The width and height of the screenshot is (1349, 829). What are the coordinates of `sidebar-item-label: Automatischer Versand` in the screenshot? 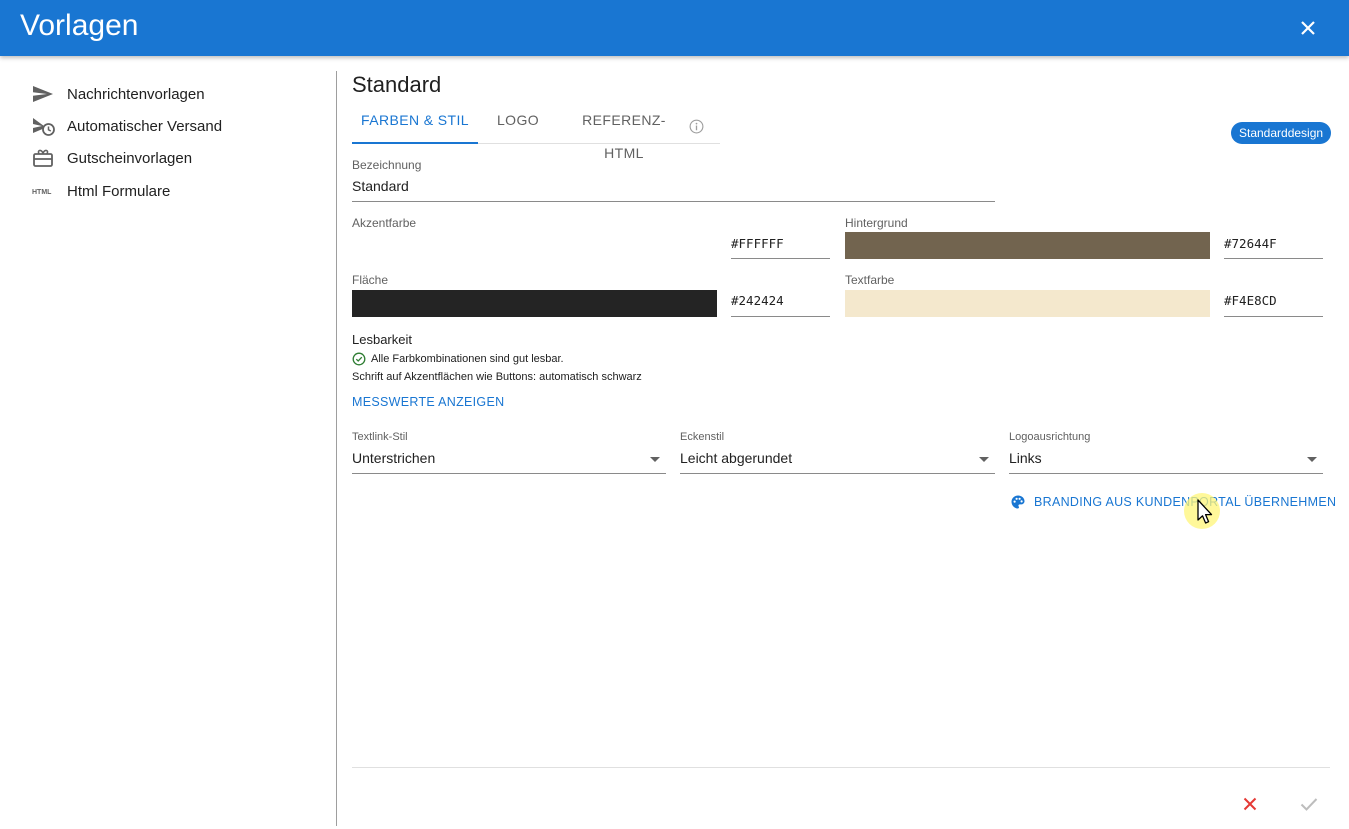 It's located at (145, 126).